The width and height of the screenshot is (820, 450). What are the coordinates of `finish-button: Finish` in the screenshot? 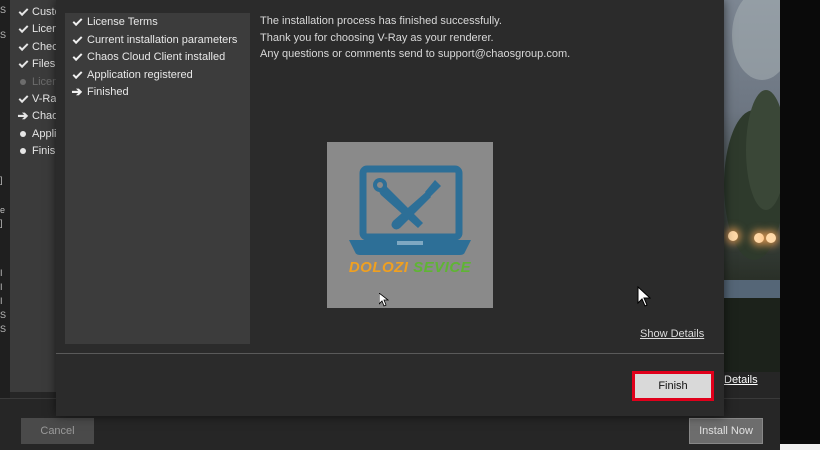 It's located at (673, 386).